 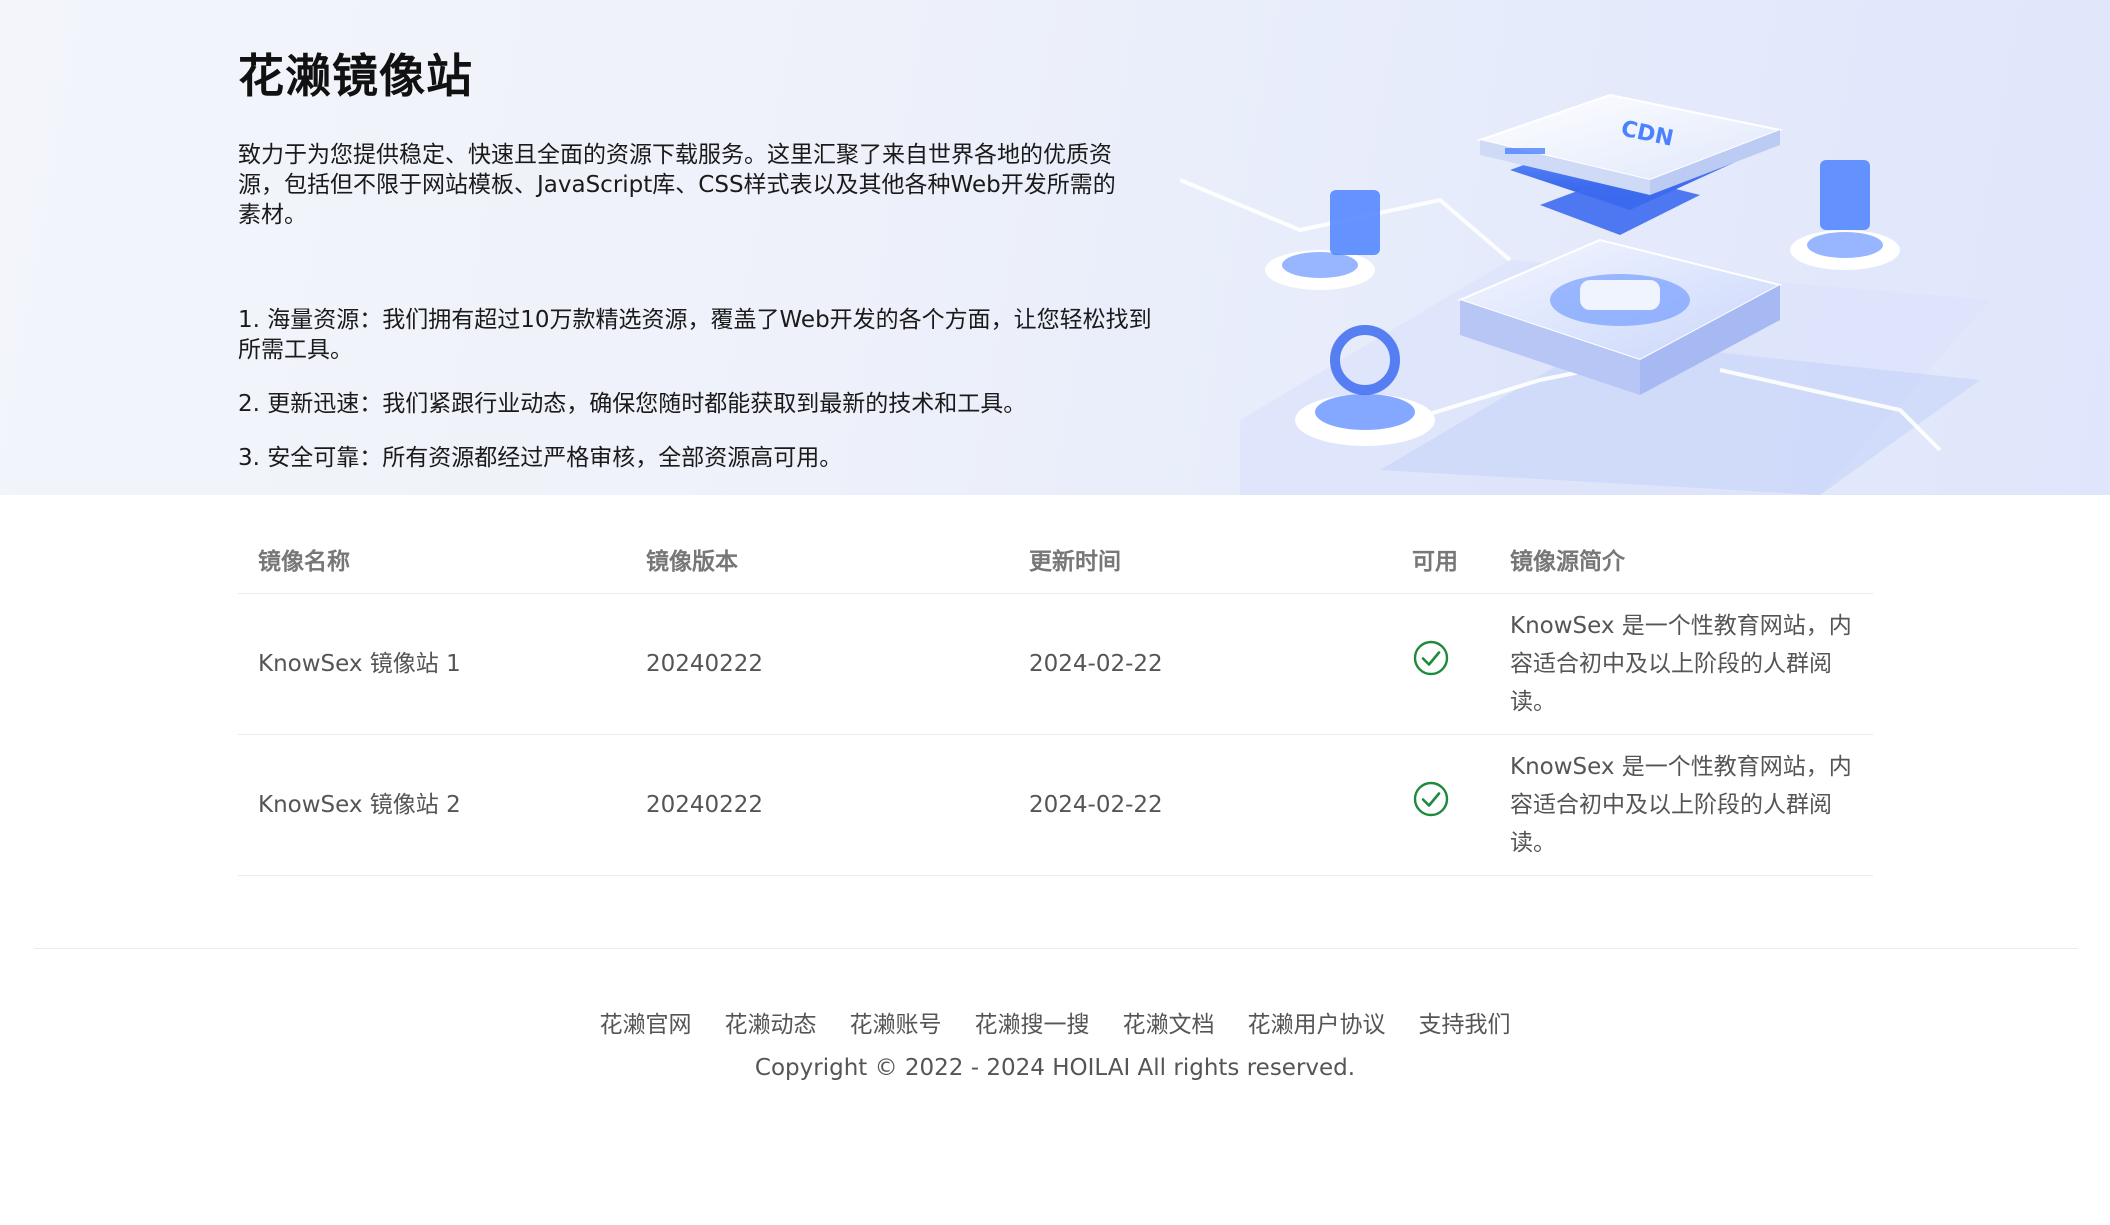 I want to click on footer-link-account: 花濑账号, so click(x=896, y=1022).